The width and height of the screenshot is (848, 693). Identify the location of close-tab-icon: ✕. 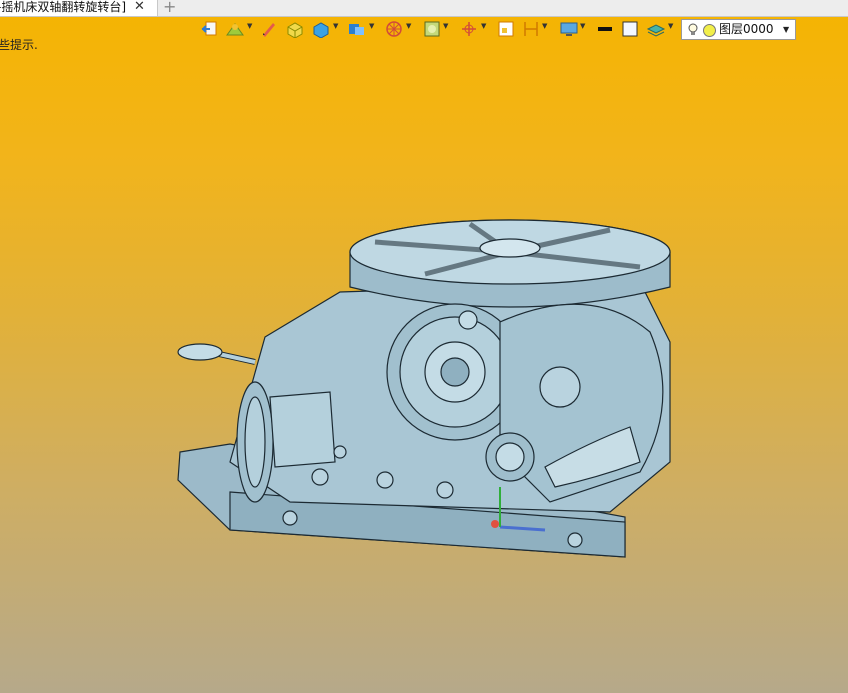
(139, 7).